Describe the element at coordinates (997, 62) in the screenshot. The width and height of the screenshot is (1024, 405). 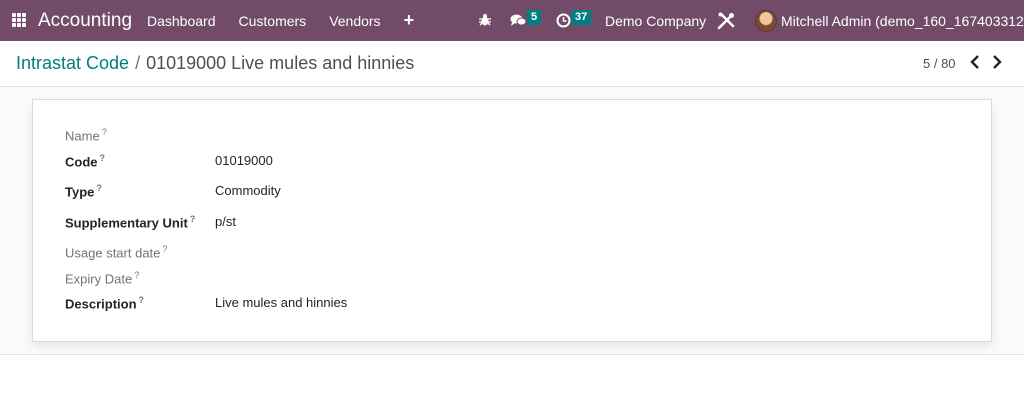
I see `pager-next-icon` at that location.